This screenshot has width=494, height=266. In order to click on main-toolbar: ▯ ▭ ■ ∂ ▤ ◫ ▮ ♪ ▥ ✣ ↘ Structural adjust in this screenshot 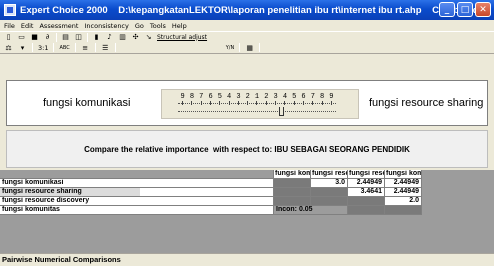, I will do `click(247, 36)`.